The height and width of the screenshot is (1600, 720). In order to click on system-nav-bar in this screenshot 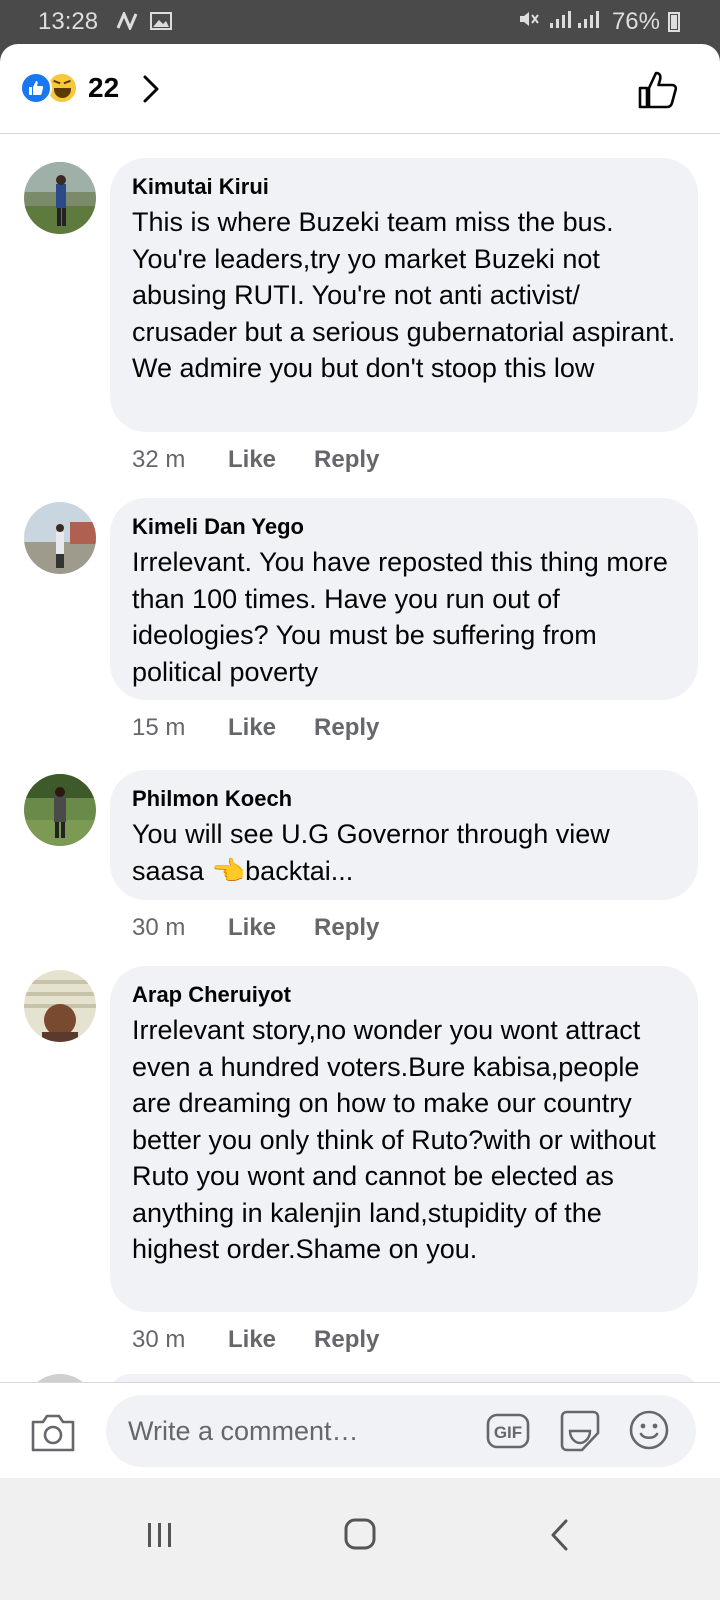, I will do `click(360, 1539)`.